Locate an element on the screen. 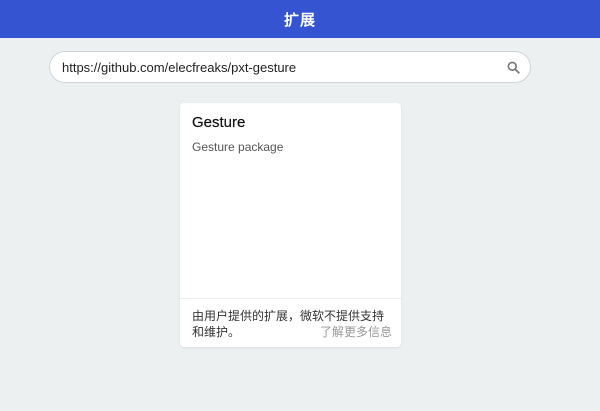 Image resolution: width=600 pixels, height=411 pixels. header-bar: 扩展 is located at coordinates (300, 19).